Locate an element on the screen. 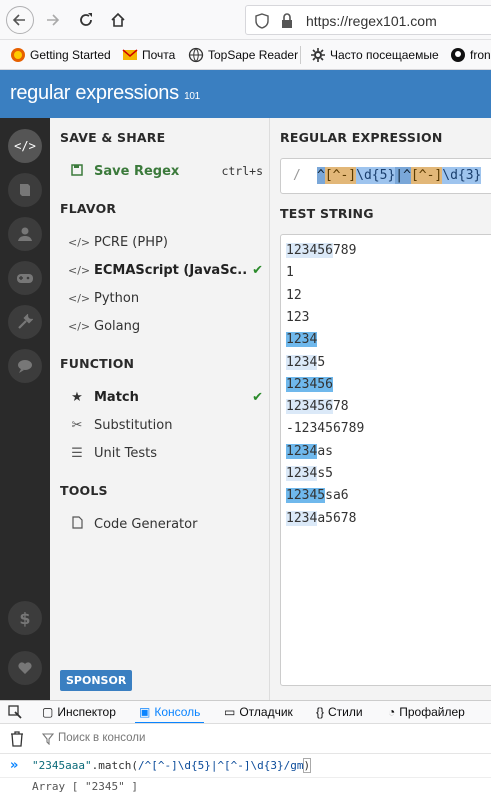 The width and height of the screenshot is (491, 811). tool-code-generator: Code Generator is located at coordinates (165, 524).